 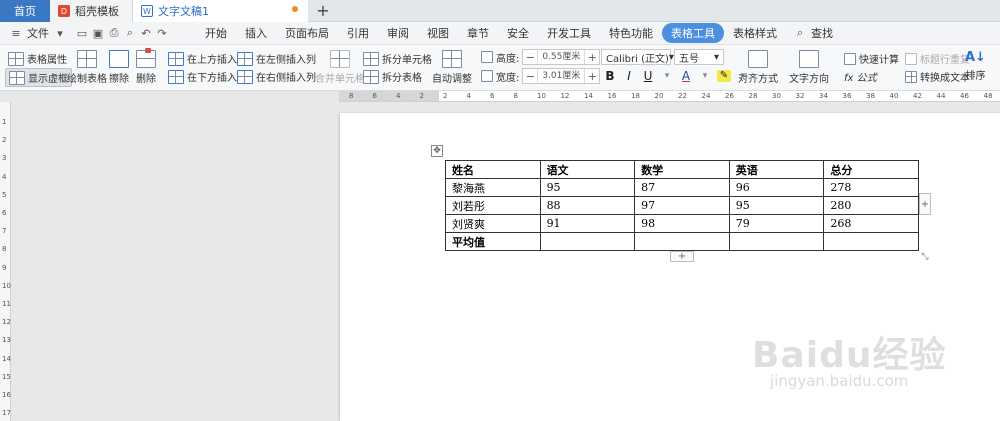 I want to click on width-value: 3.01厘米, so click(x=561, y=76).